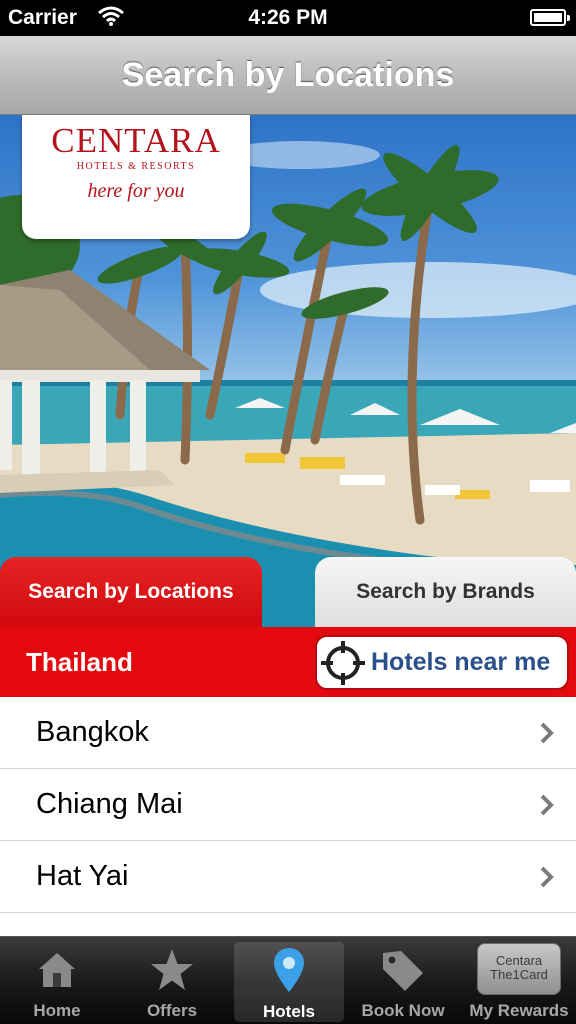 The image size is (576, 1024). I want to click on logo-tagline: here for you, so click(136, 191).